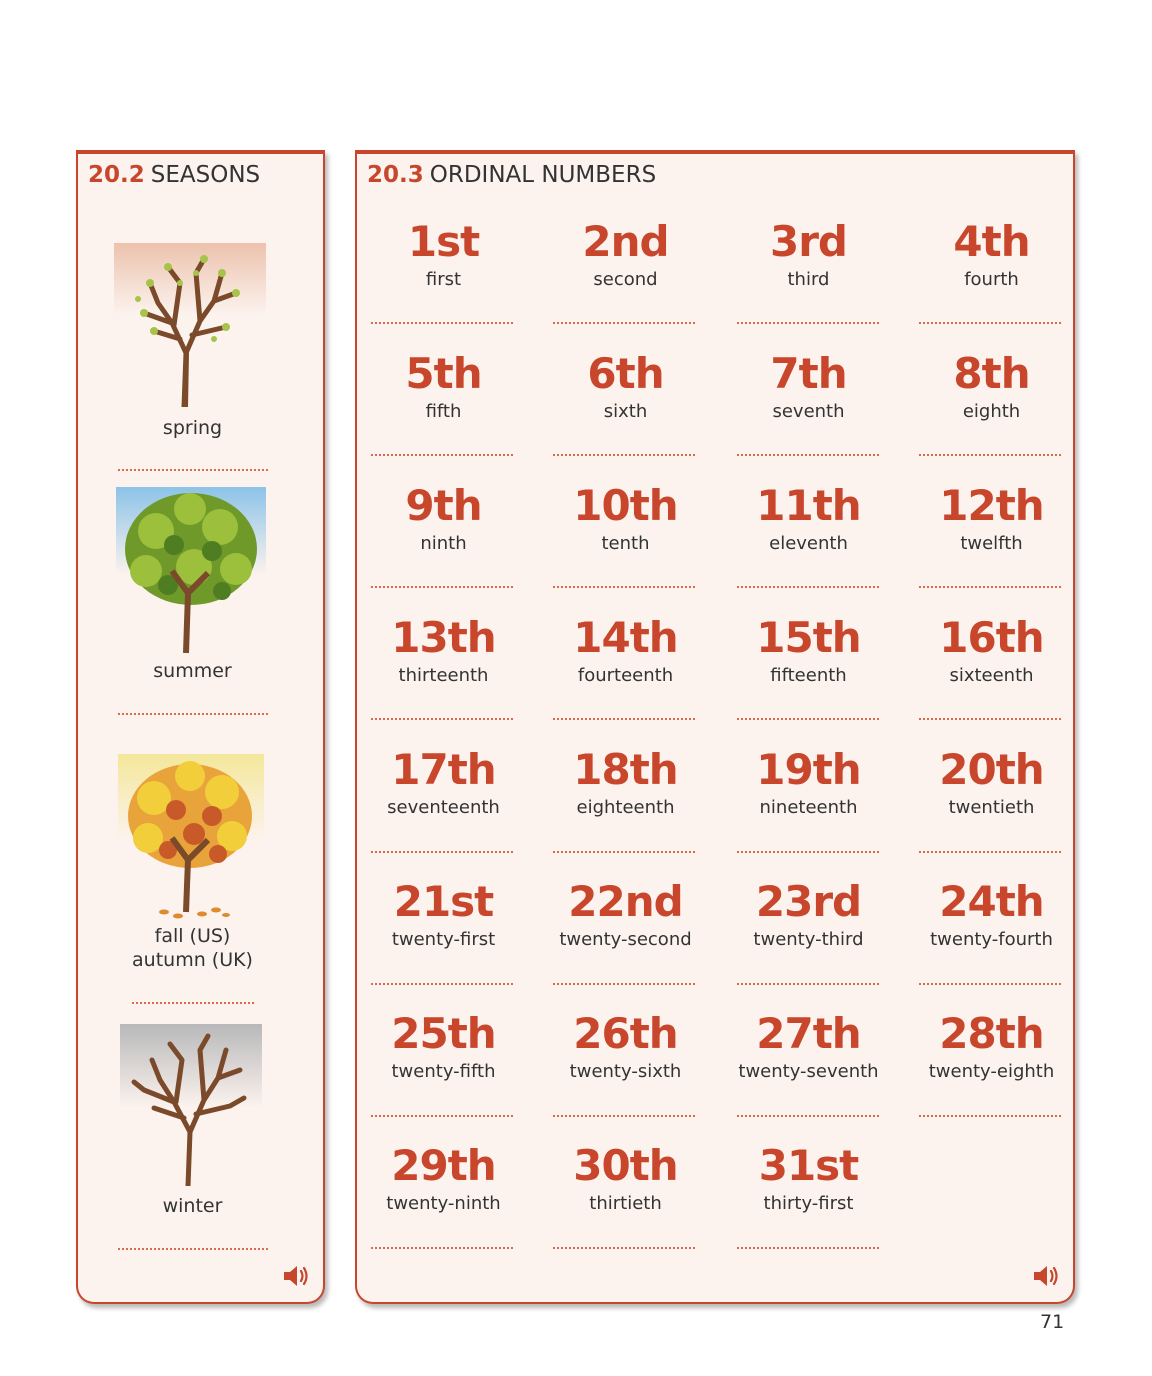 This screenshot has height=1376, width=1152. Describe the element at coordinates (625, 637) in the screenshot. I see `ordinal-numeral: 14th` at that location.